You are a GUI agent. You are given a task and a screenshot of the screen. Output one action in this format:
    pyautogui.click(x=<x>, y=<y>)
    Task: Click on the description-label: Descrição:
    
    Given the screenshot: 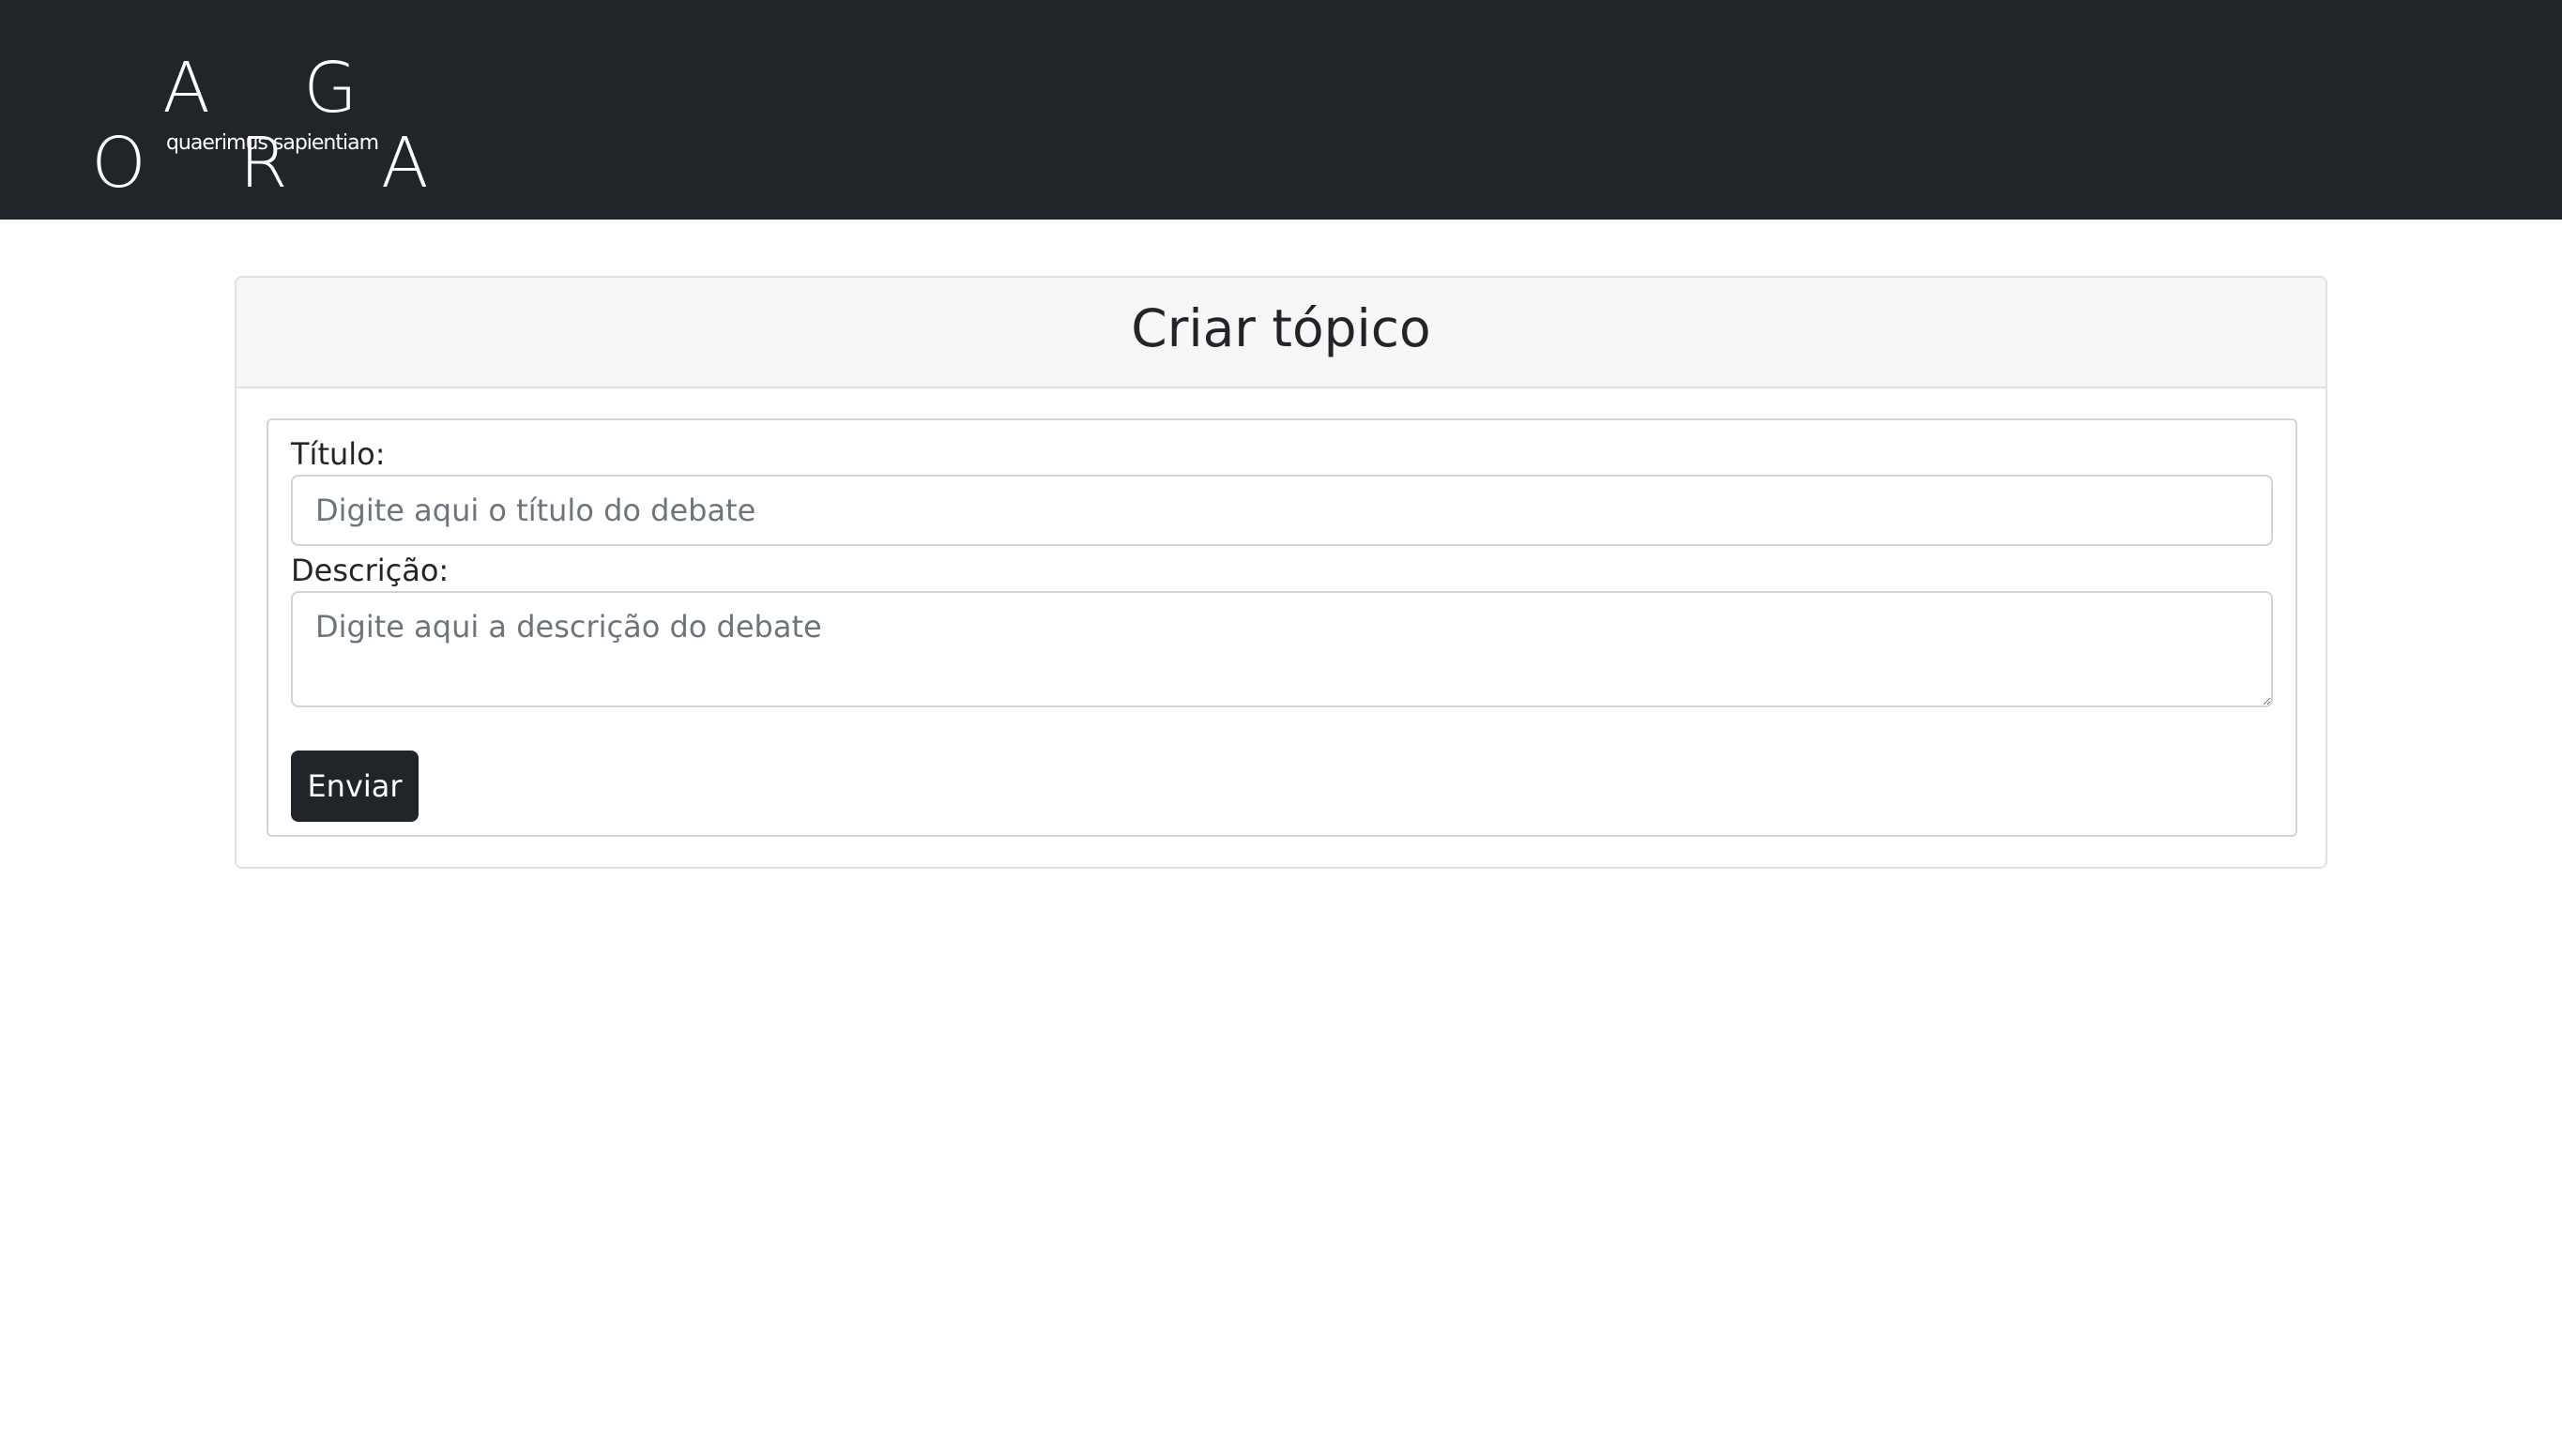 What is the action you would take?
    pyautogui.click(x=371, y=570)
    